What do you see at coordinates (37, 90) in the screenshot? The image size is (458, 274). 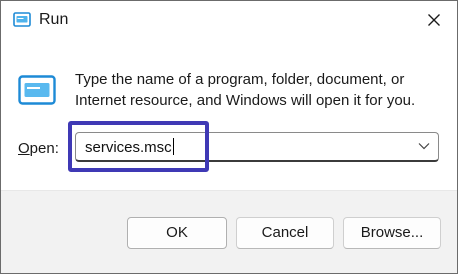 I see `run-program-icon` at bounding box center [37, 90].